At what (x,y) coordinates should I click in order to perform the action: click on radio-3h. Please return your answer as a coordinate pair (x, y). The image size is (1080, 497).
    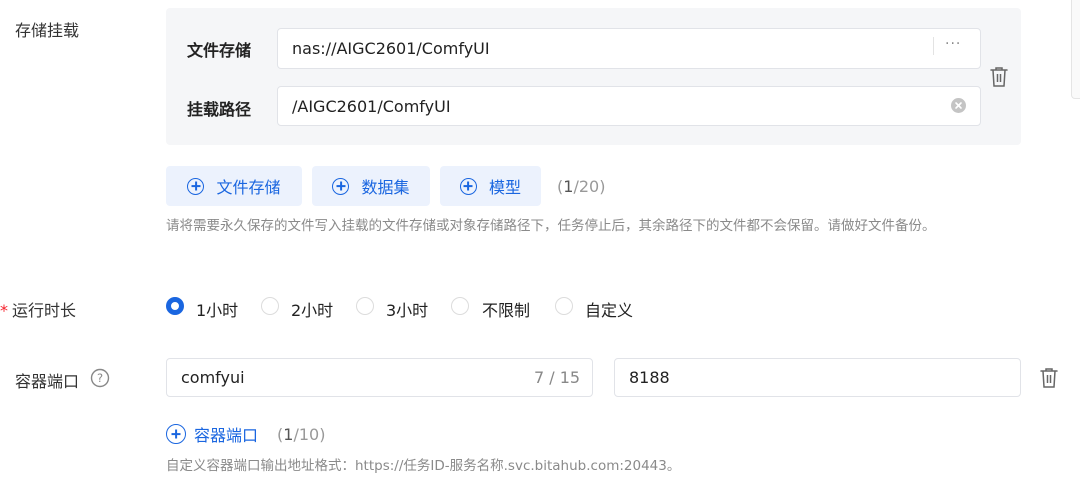
    Looking at the image, I should click on (365, 306).